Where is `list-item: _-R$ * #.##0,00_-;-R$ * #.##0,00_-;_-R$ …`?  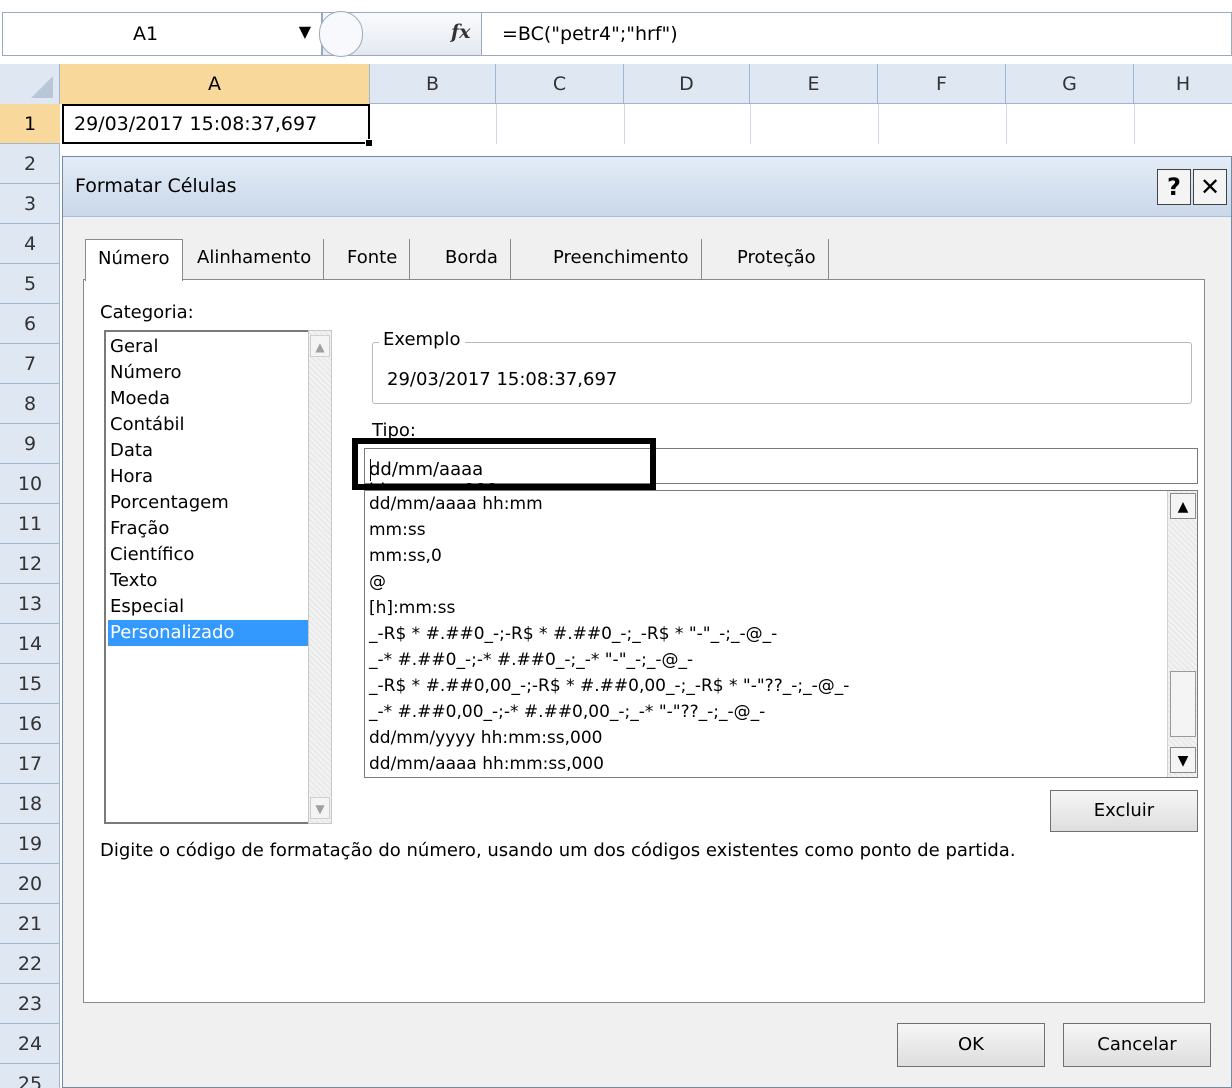
list-item: _-R$ * #.##0,00_-;-R$ * #.##0,00_-;_-R$ … is located at coordinates (609, 686).